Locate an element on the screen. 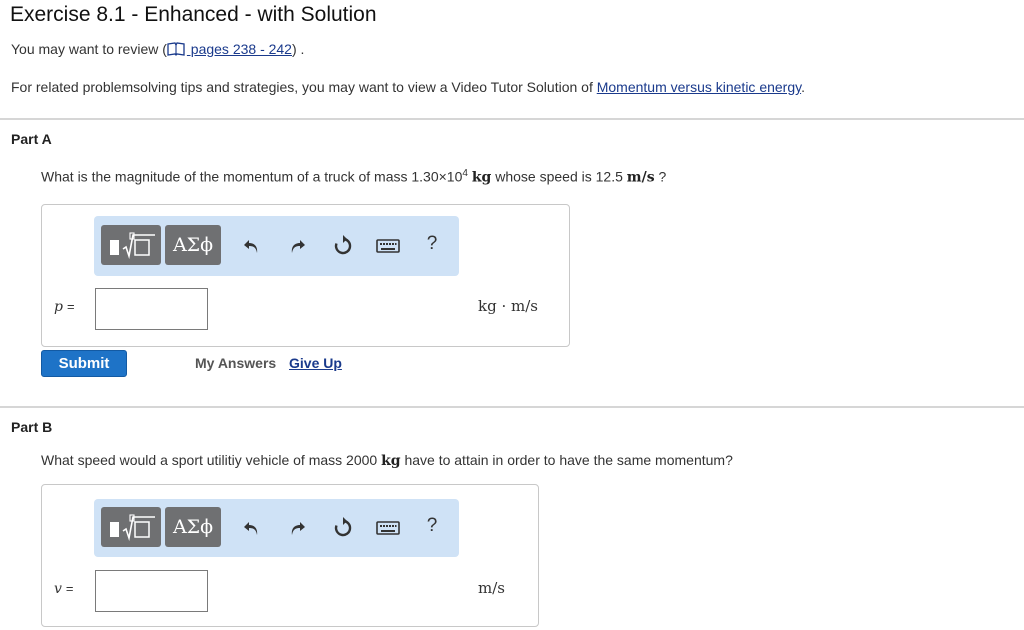 Image resolution: width=1024 pixels, height=630 pixels. review-pages-link: pages 238 - 242 is located at coordinates (229, 49).